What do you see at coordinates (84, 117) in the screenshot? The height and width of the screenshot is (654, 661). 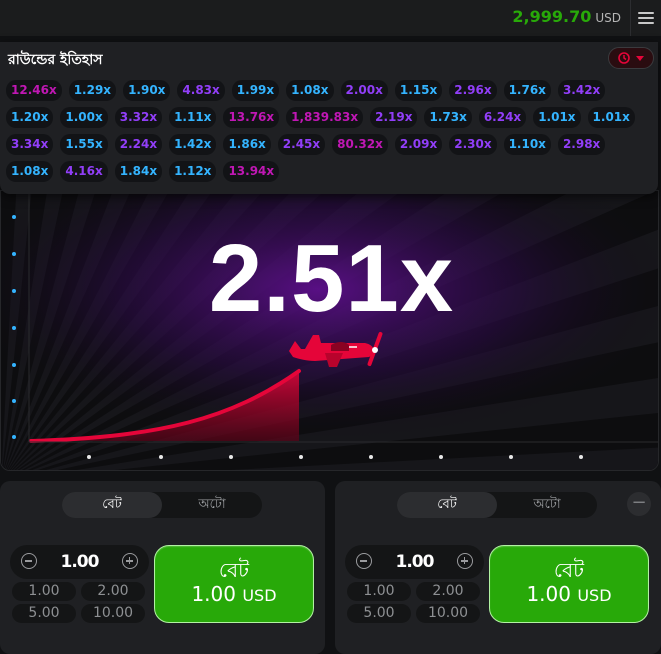 I see `history-multiplier: 1.00x` at bounding box center [84, 117].